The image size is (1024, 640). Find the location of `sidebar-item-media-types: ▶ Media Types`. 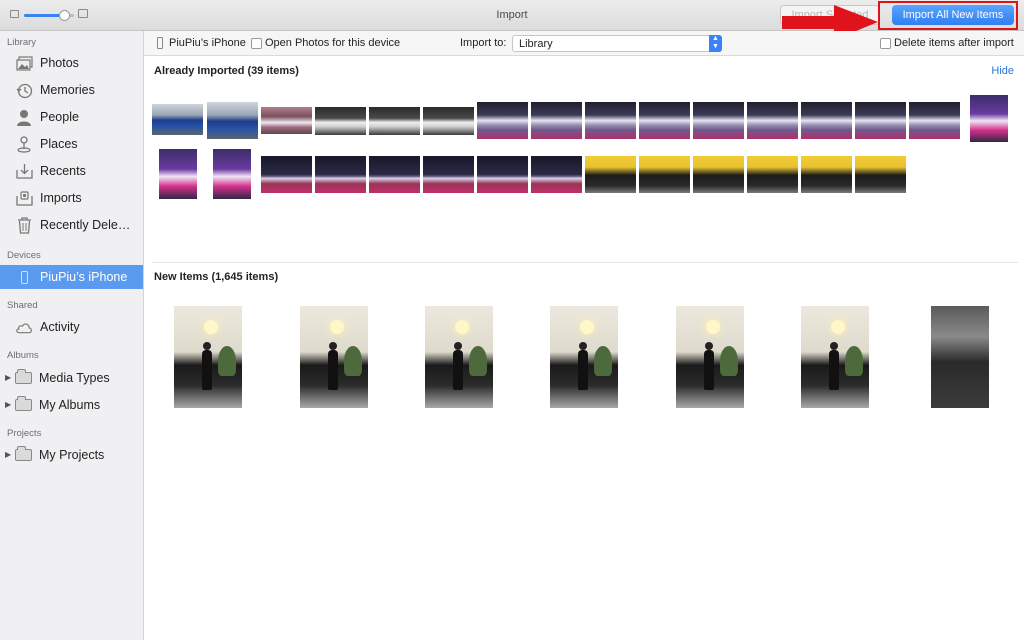

sidebar-item-media-types: ▶ Media Types is located at coordinates (71, 378).